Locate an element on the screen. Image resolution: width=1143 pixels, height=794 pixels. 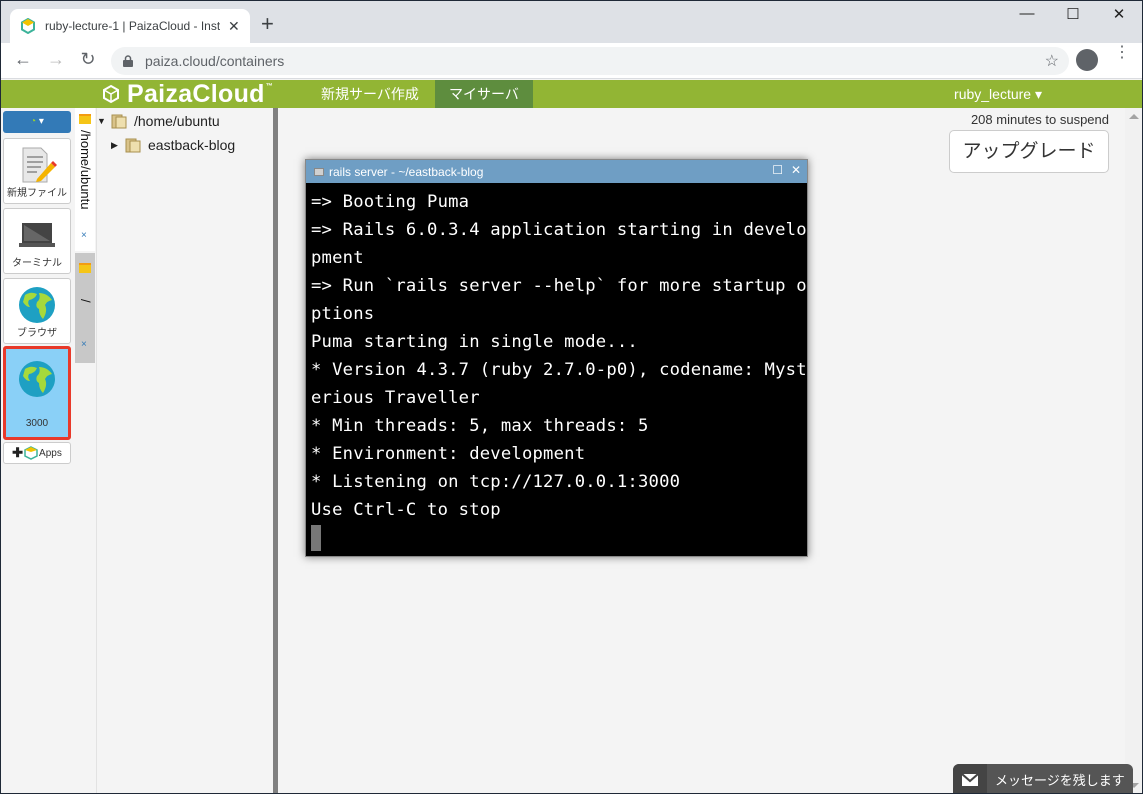
file-tree: ▼ /home/ubuntu ▶ eastback-blog is located at coordinates (184, 450).